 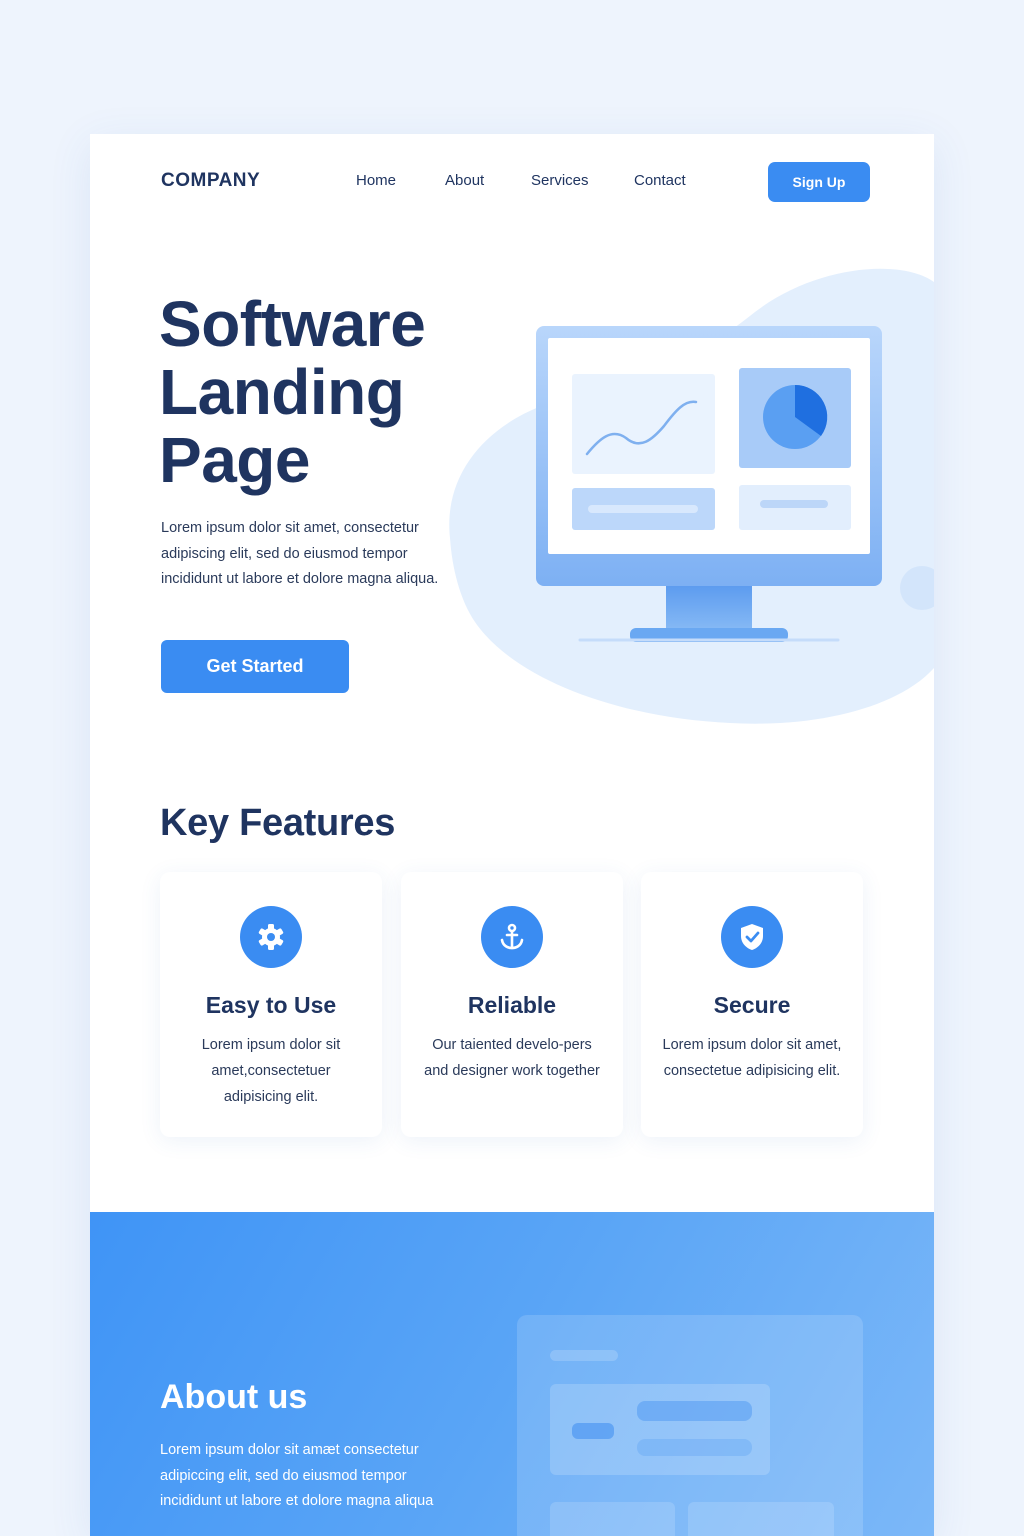 What do you see at coordinates (643, 509) in the screenshot?
I see `widget-bar-left` at bounding box center [643, 509].